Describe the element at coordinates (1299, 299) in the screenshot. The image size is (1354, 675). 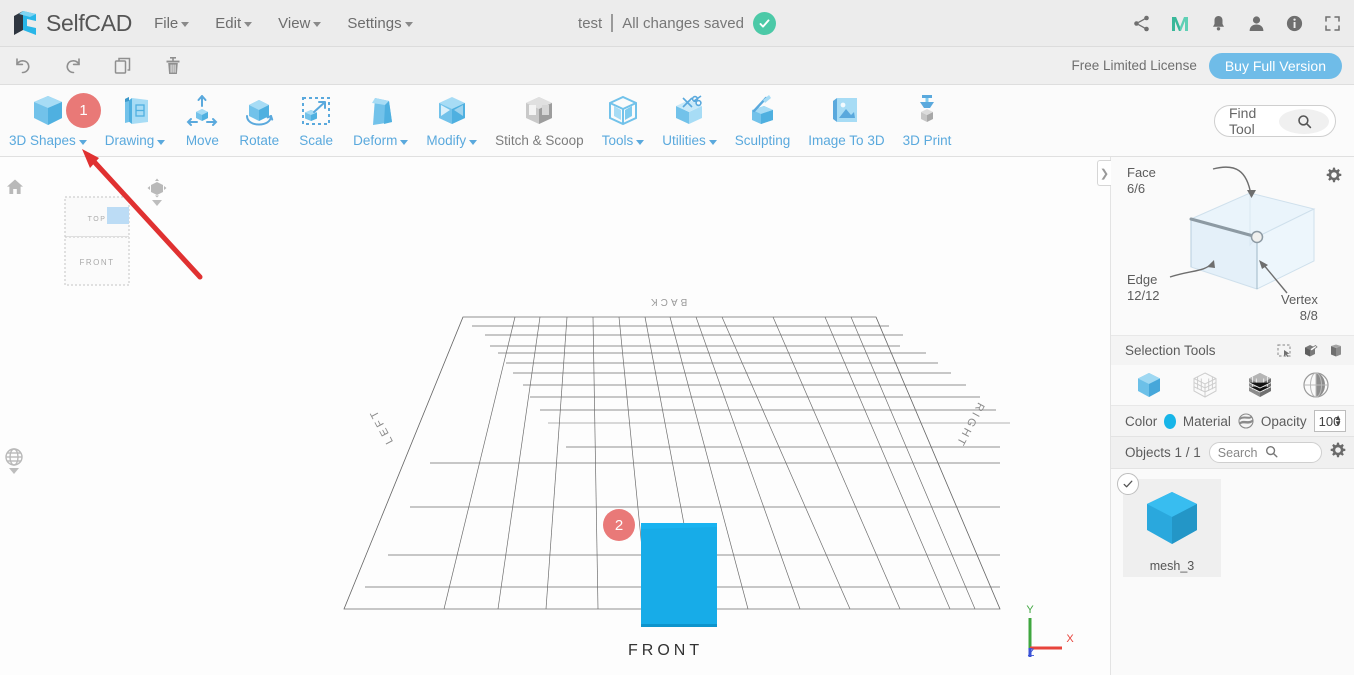
I see `vertex-label: Vertex` at that location.